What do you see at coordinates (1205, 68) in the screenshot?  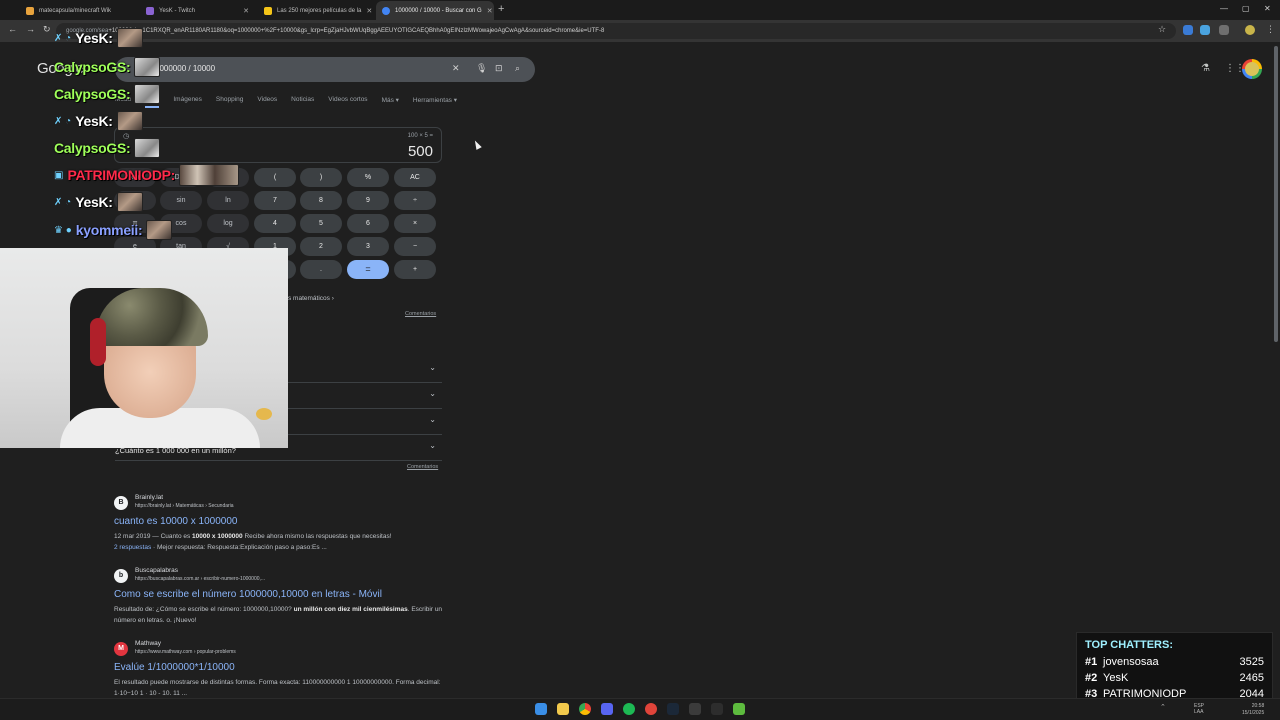 I see `labs-flask-icon: ⚗` at bounding box center [1205, 68].